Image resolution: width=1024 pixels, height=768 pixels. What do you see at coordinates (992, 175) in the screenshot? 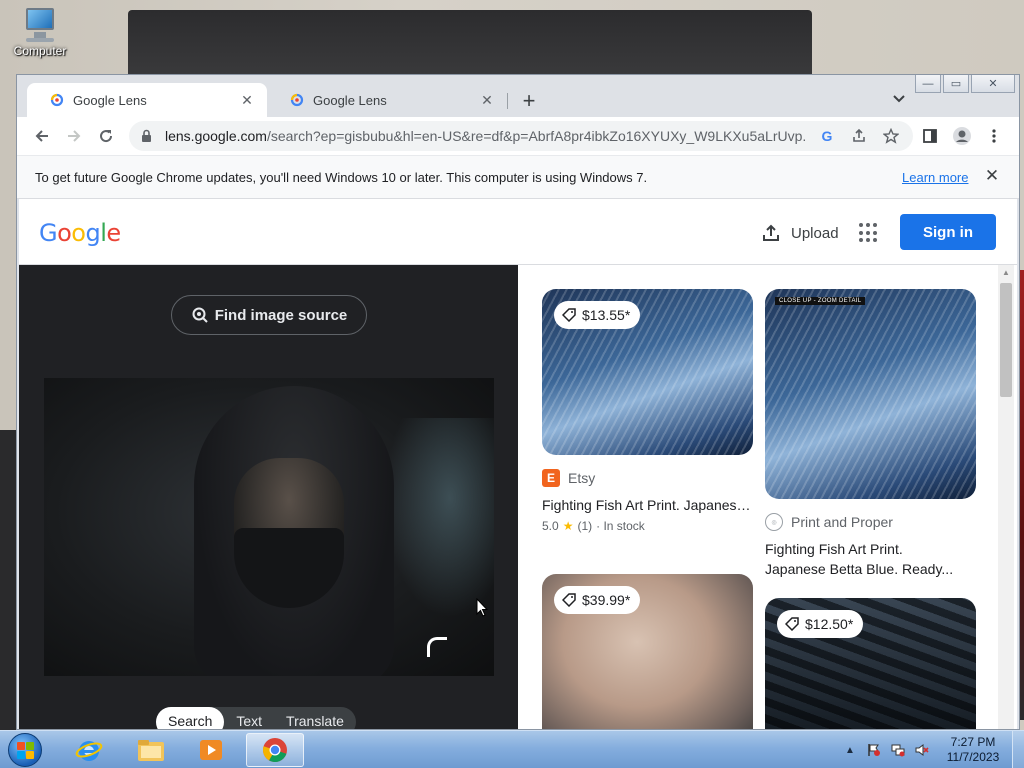
I see `close-infobar-icon: ✕` at bounding box center [992, 175].